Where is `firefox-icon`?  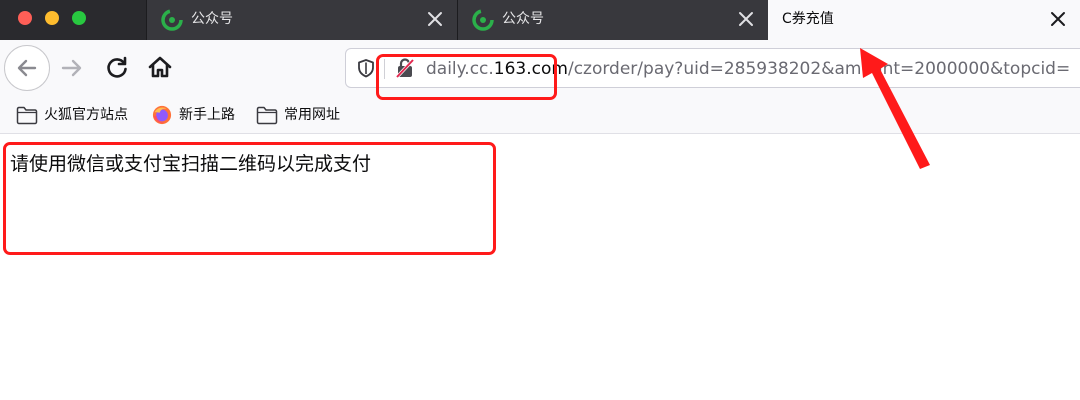 firefox-icon is located at coordinates (162, 115).